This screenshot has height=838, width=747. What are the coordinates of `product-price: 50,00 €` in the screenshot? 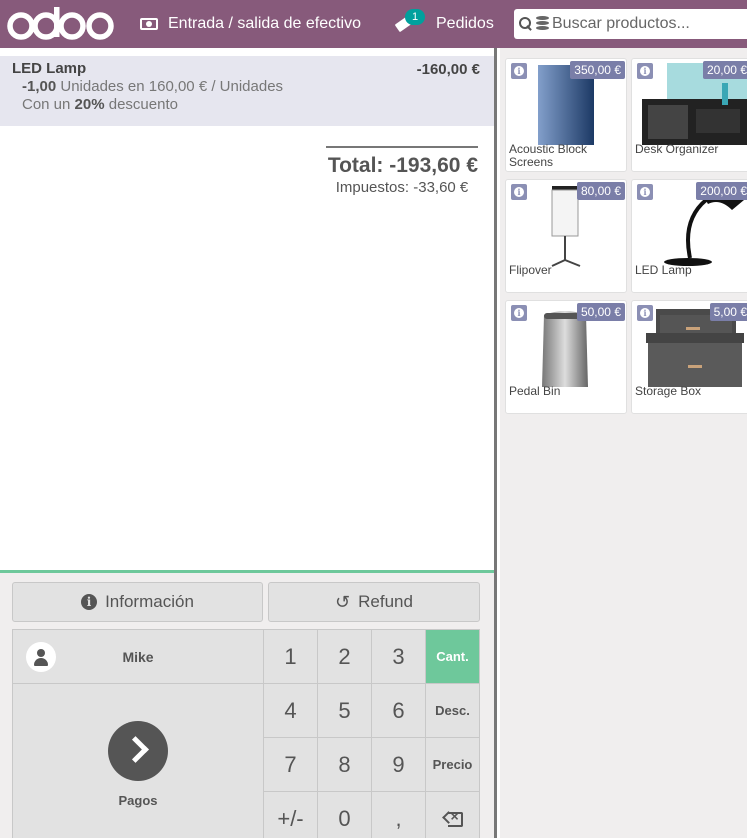 It's located at (600, 312).